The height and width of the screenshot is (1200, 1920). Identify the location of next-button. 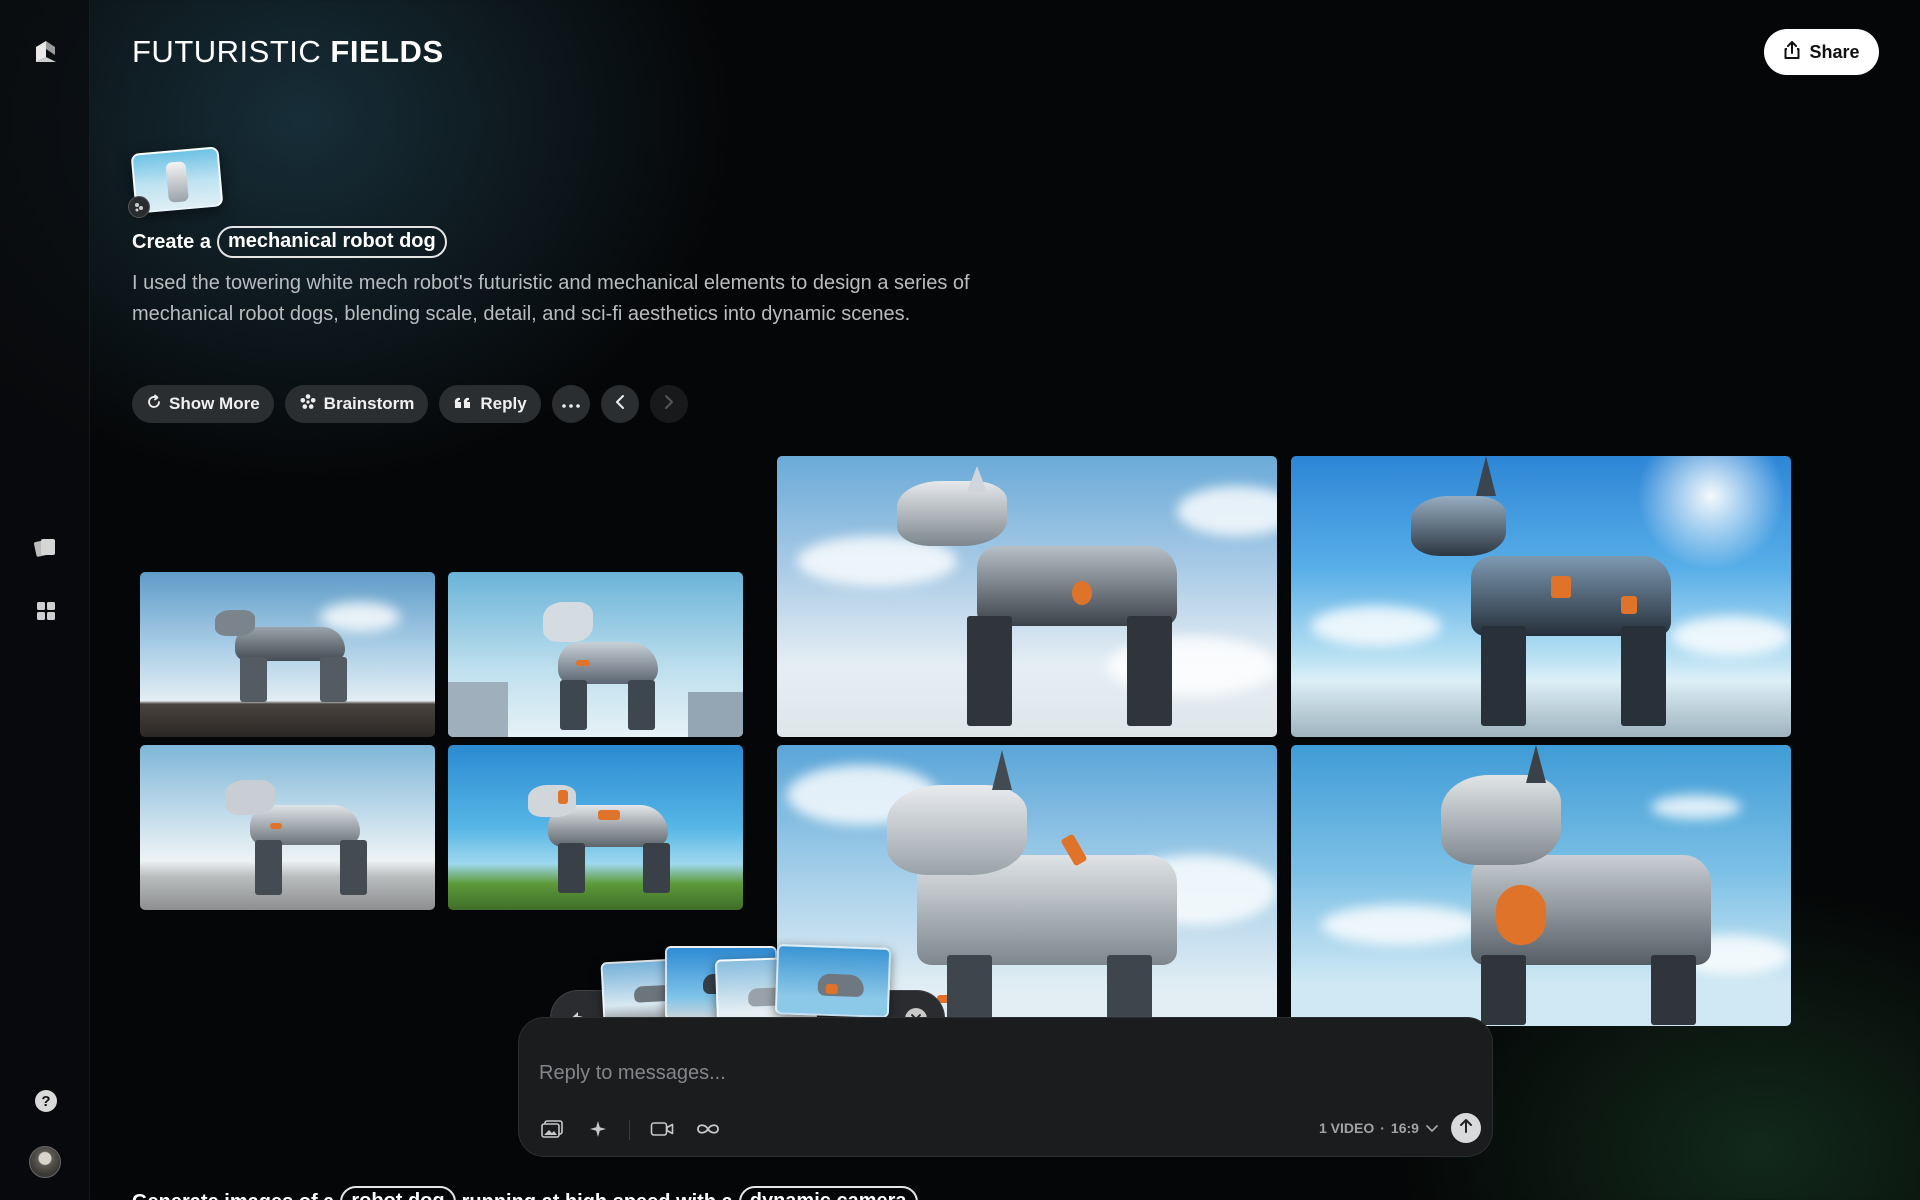
(668, 404).